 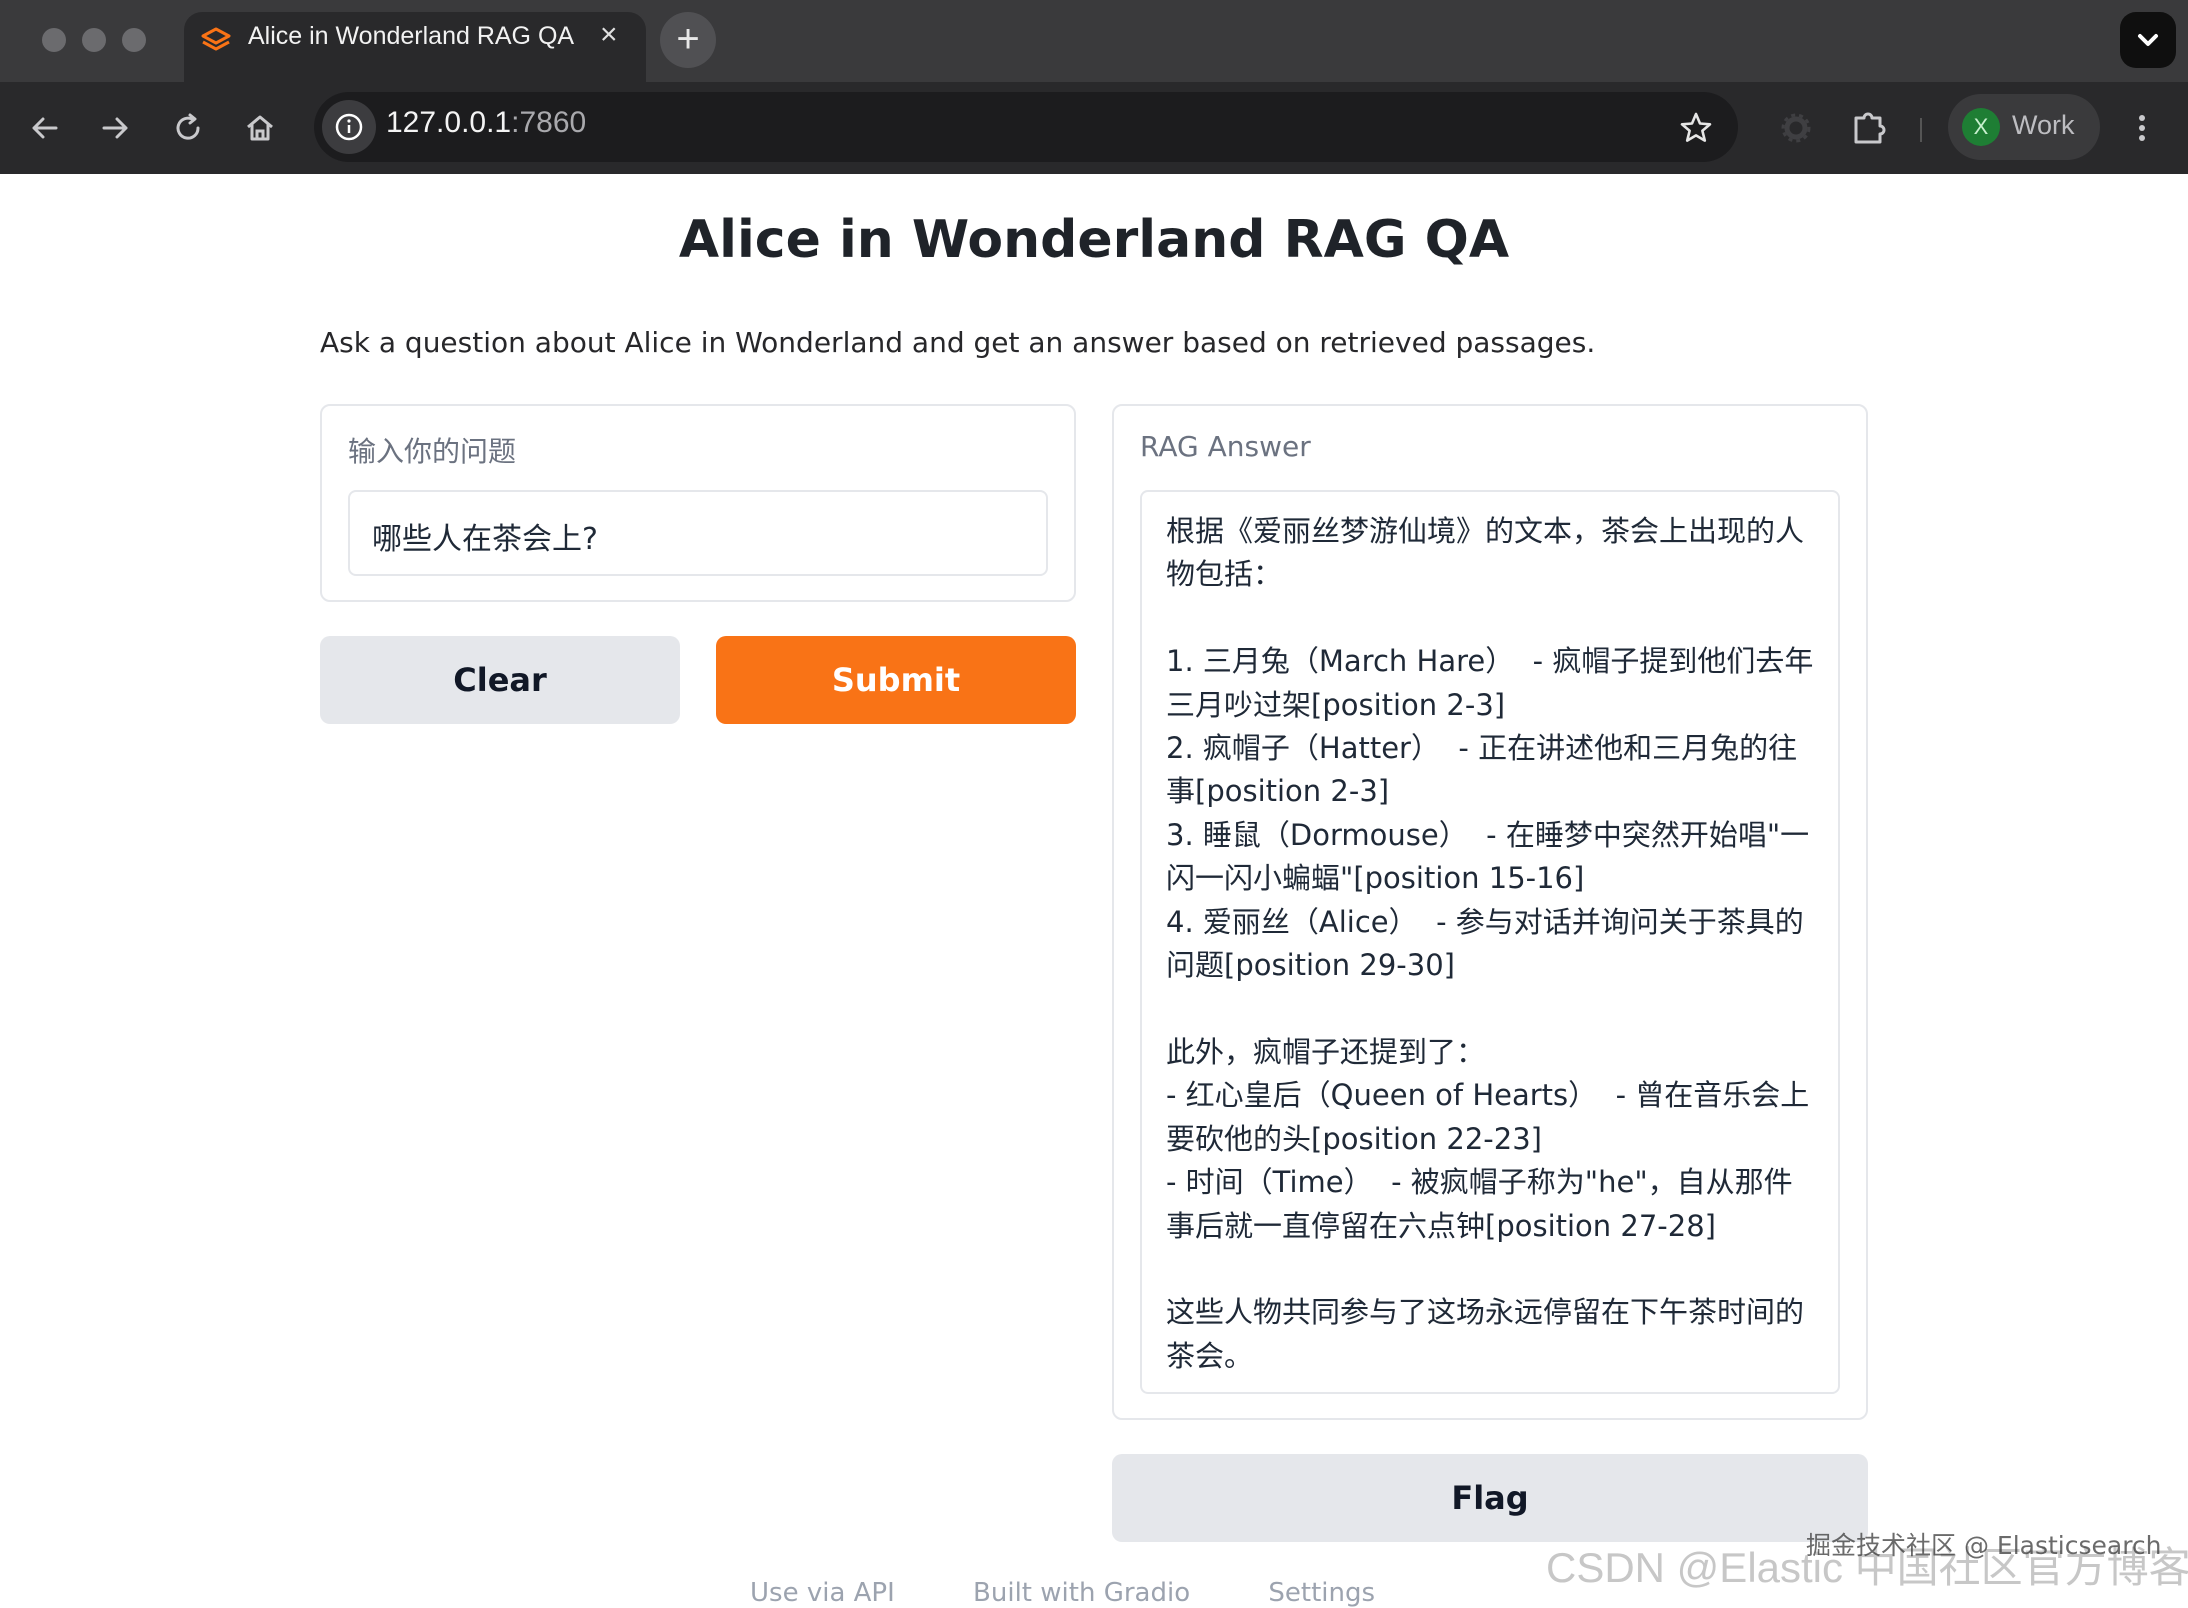 I want to click on answer-label: RAG Answer, so click(x=1225, y=446).